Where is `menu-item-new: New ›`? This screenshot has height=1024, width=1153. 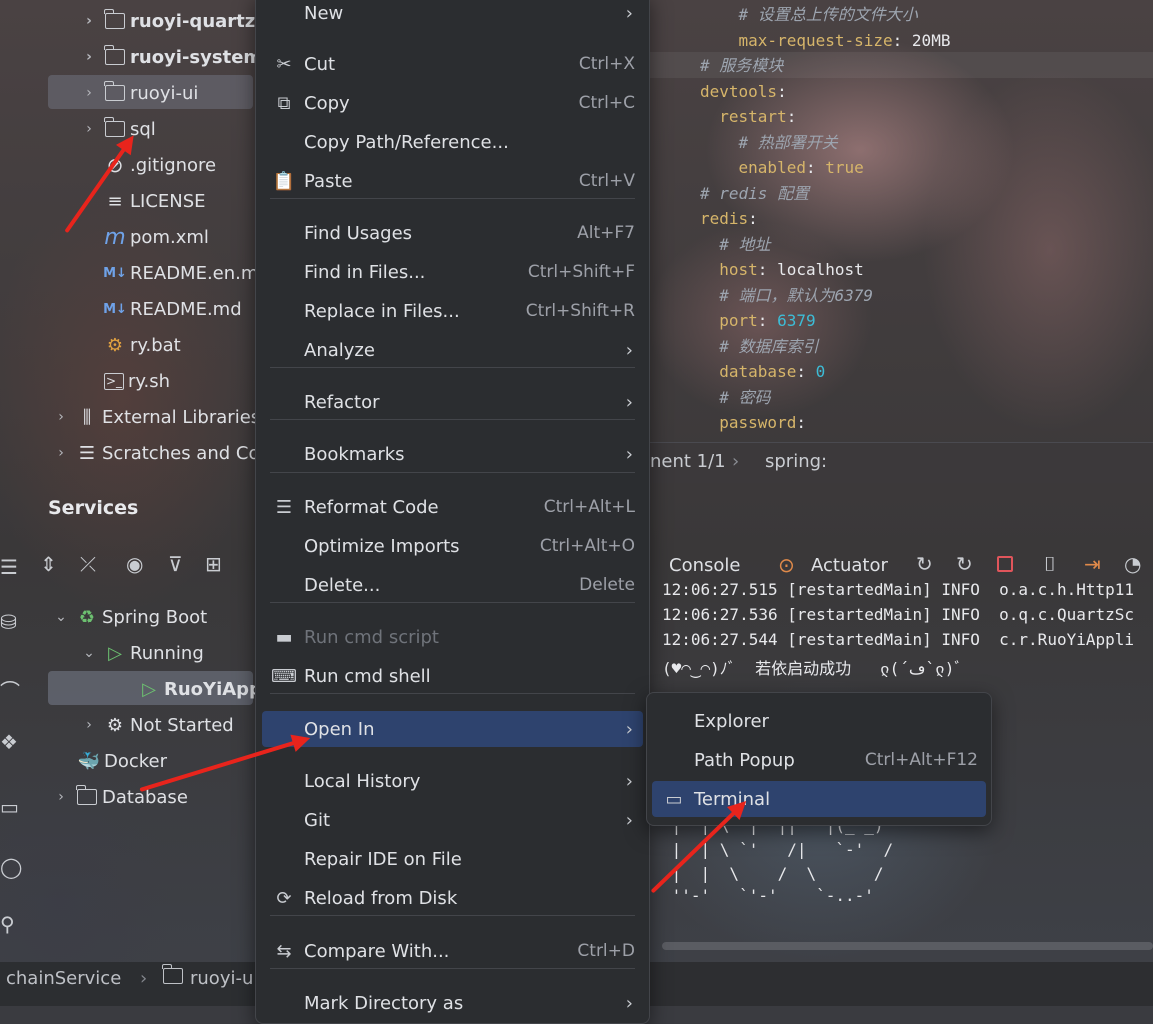
menu-item-new: New › is located at coordinates (452, 15).